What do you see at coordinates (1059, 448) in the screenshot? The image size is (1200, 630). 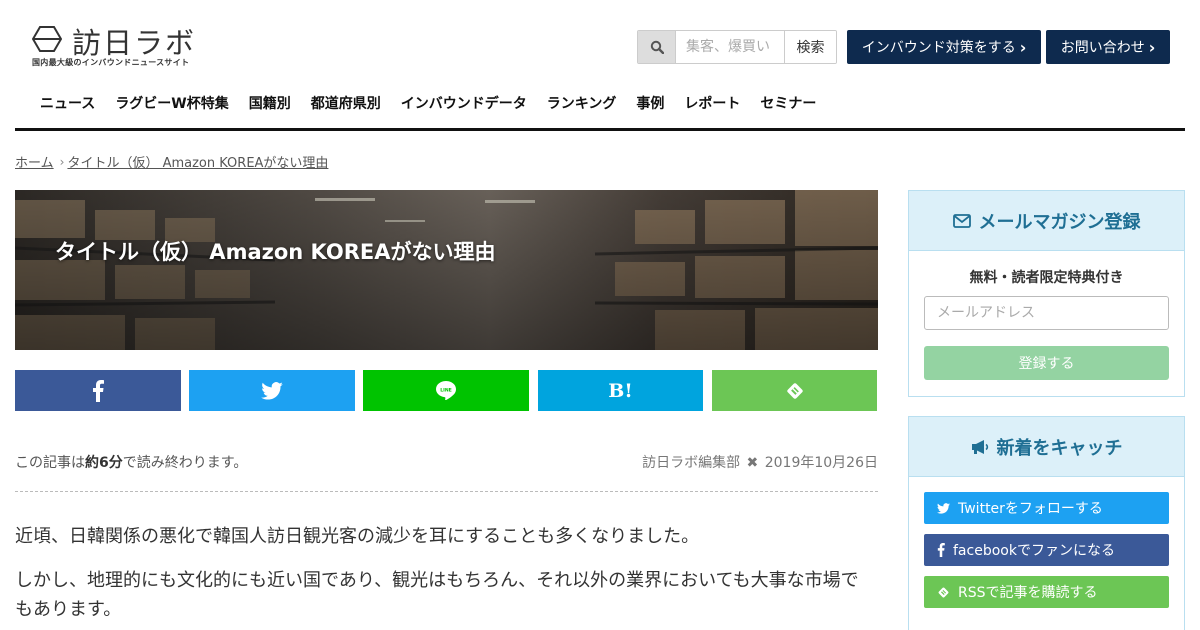 I see `follow-title: 新着をキャッチ` at bounding box center [1059, 448].